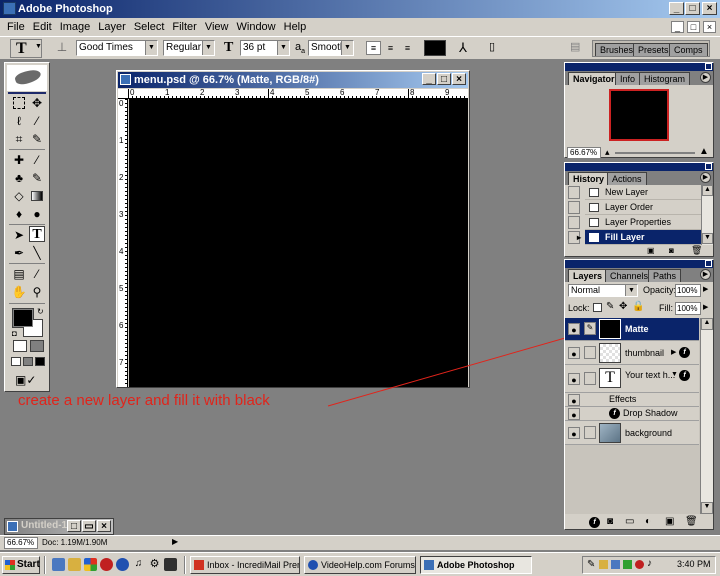 Image resolution: width=720 pixels, height=576 pixels. I want to click on windows-logo-icon, so click(10, 565).